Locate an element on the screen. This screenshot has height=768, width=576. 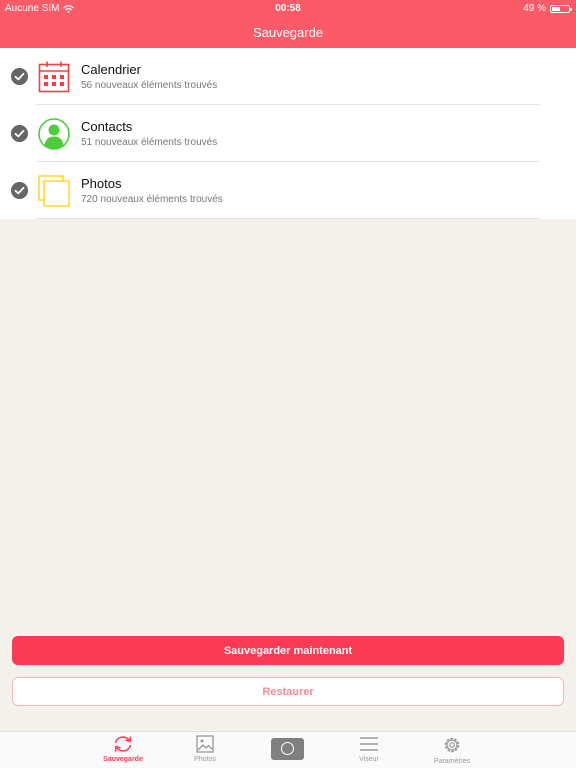
status-bar: Aucune SIM 00:58 49 % is located at coordinates (288, 8).